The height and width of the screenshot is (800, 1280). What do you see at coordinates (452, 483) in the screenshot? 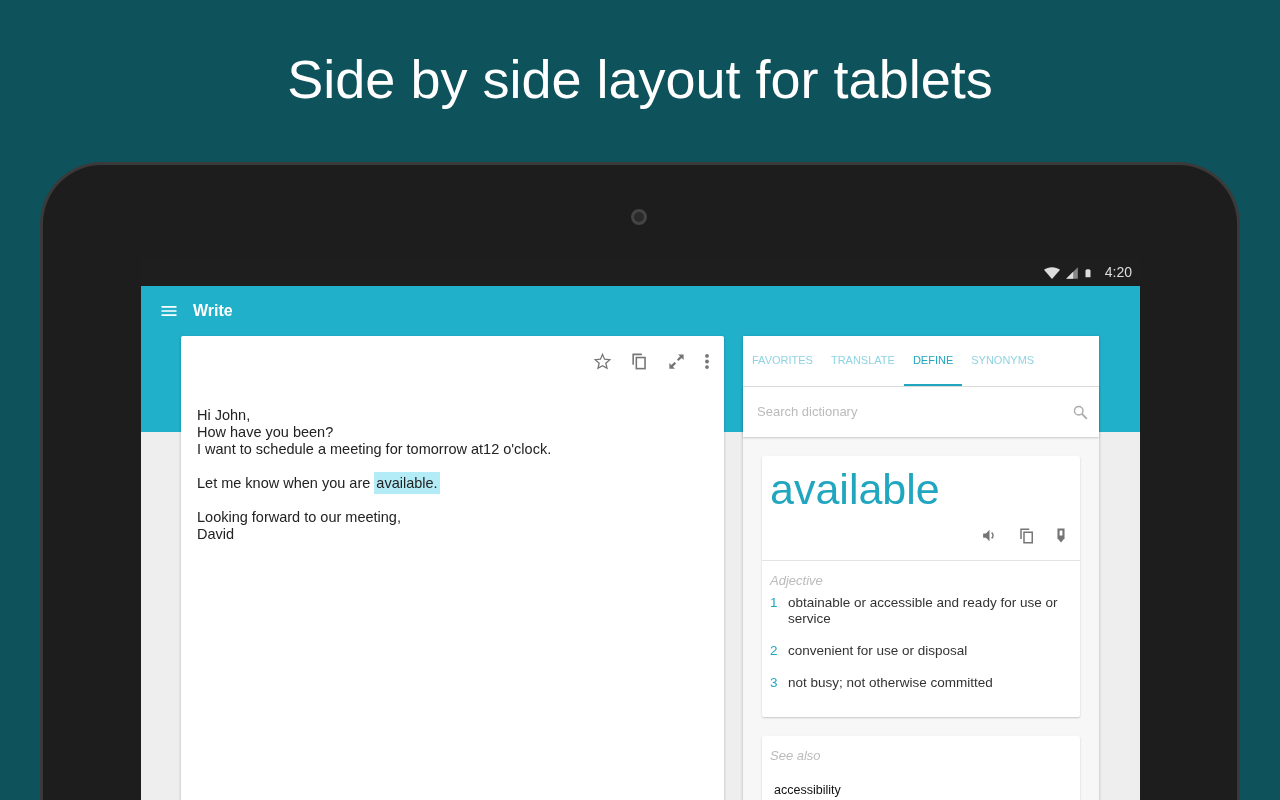
I see `email-paragraph: Let me know when you are available.` at bounding box center [452, 483].